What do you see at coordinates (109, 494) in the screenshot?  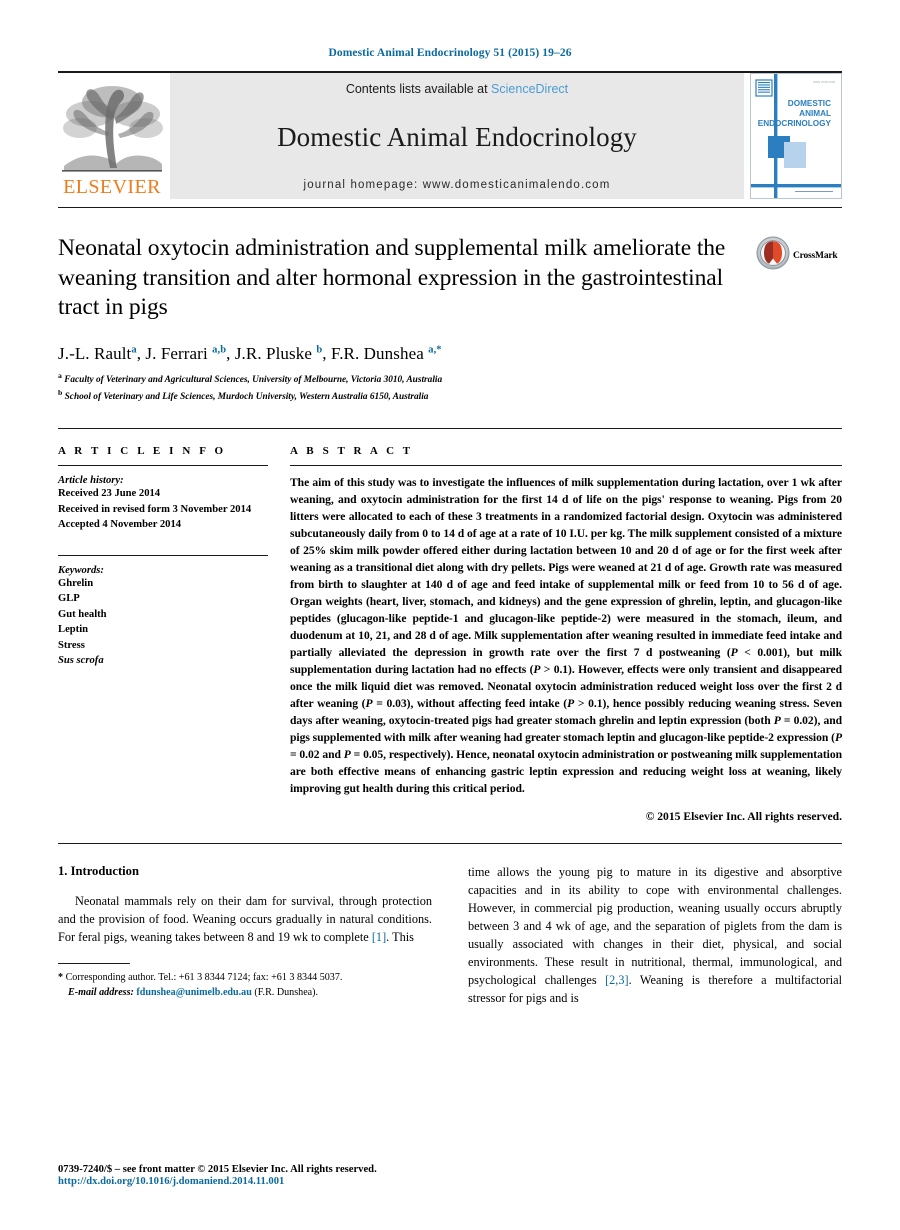 I see `article-history-received: Received 23 June 2014` at bounding box center [109, 494].